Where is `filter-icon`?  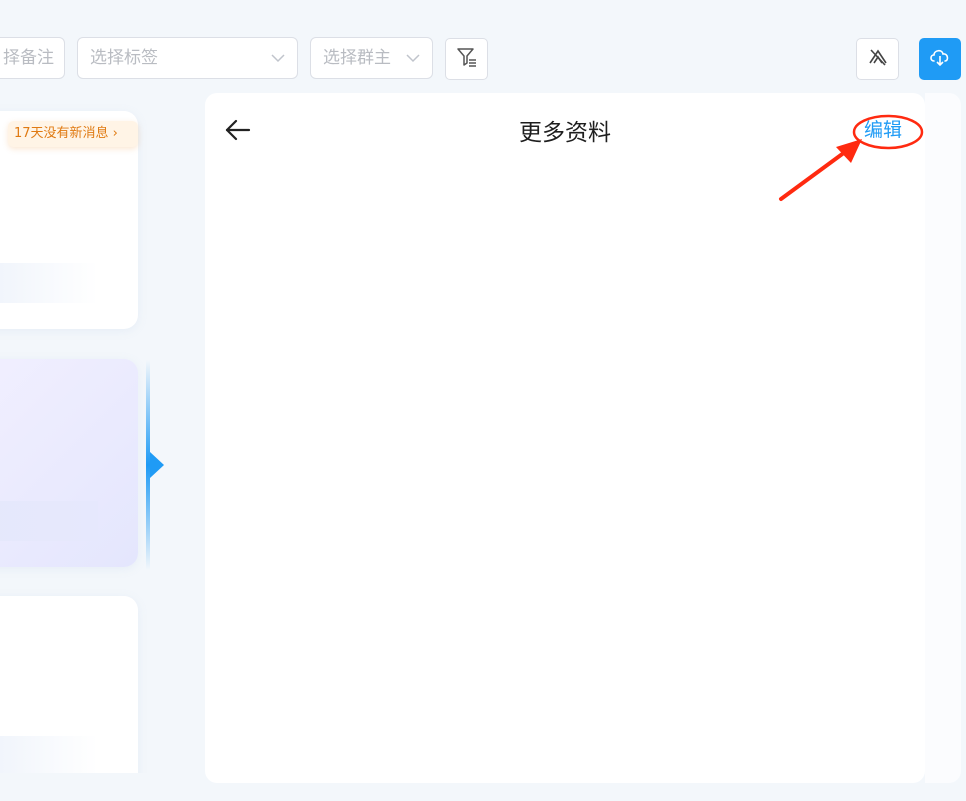
filter-icon is located at coordinates (467, 59).